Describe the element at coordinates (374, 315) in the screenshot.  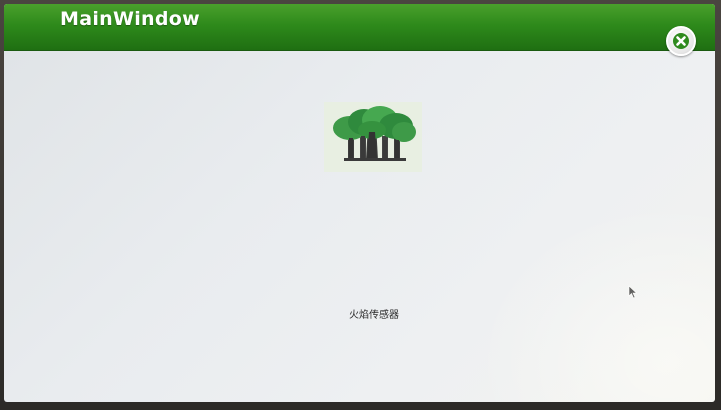
I see `sensor-label: 火焰传感器` at that location.